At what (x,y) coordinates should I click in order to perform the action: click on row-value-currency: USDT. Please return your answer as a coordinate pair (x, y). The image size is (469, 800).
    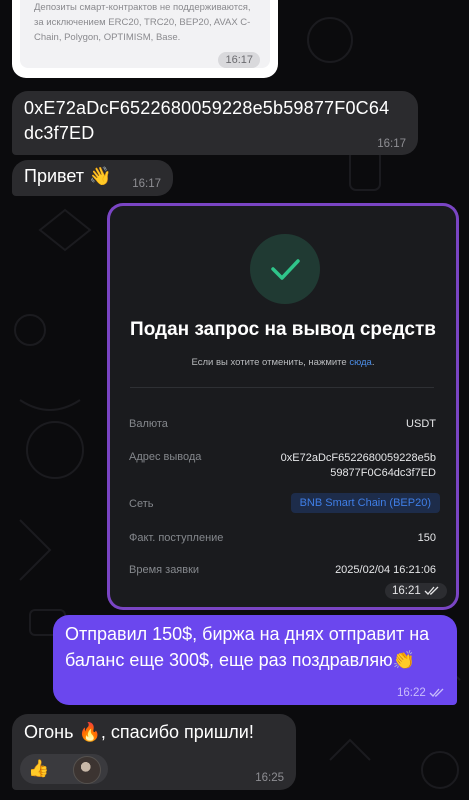
    Looking at the image, I should click on (421, 424).